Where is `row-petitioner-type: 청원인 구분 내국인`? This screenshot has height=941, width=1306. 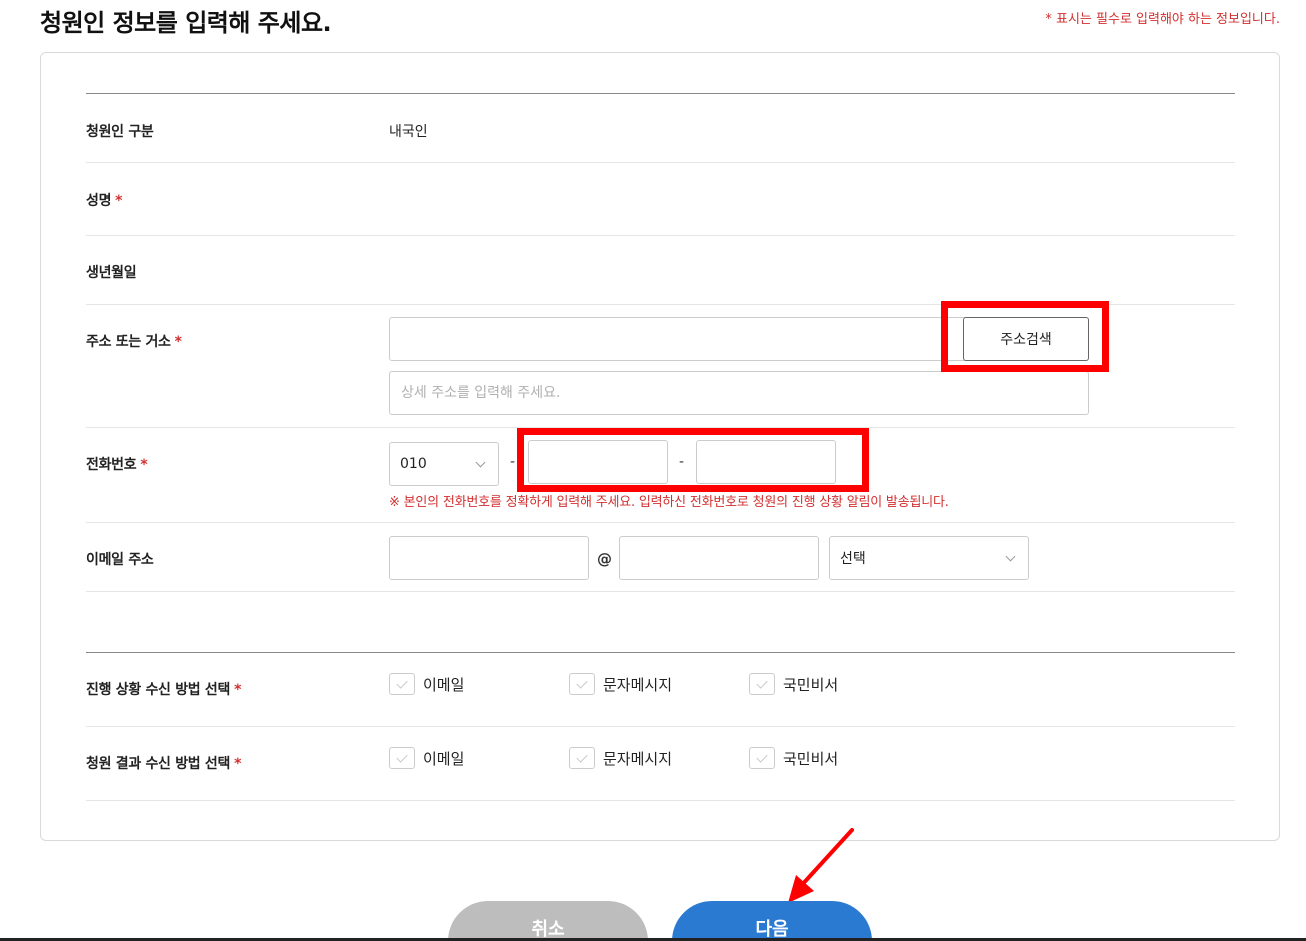
row-petitioner-type: 청원인 구분 내국인 is located at coordinates (660, 128).